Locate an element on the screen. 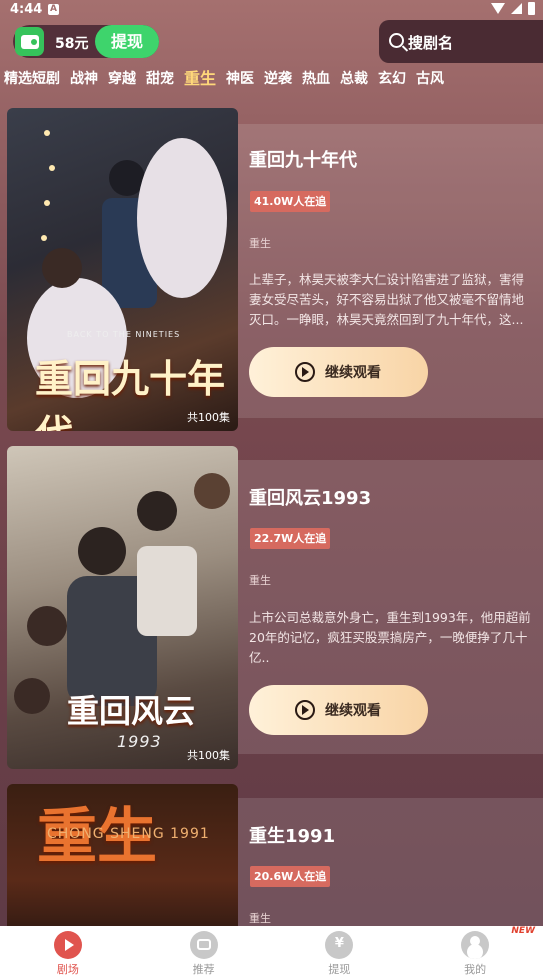 The height and width of the screenshot is (979, 543). tab-fantasy: 玄幻 is located at coordinates (394, 79).